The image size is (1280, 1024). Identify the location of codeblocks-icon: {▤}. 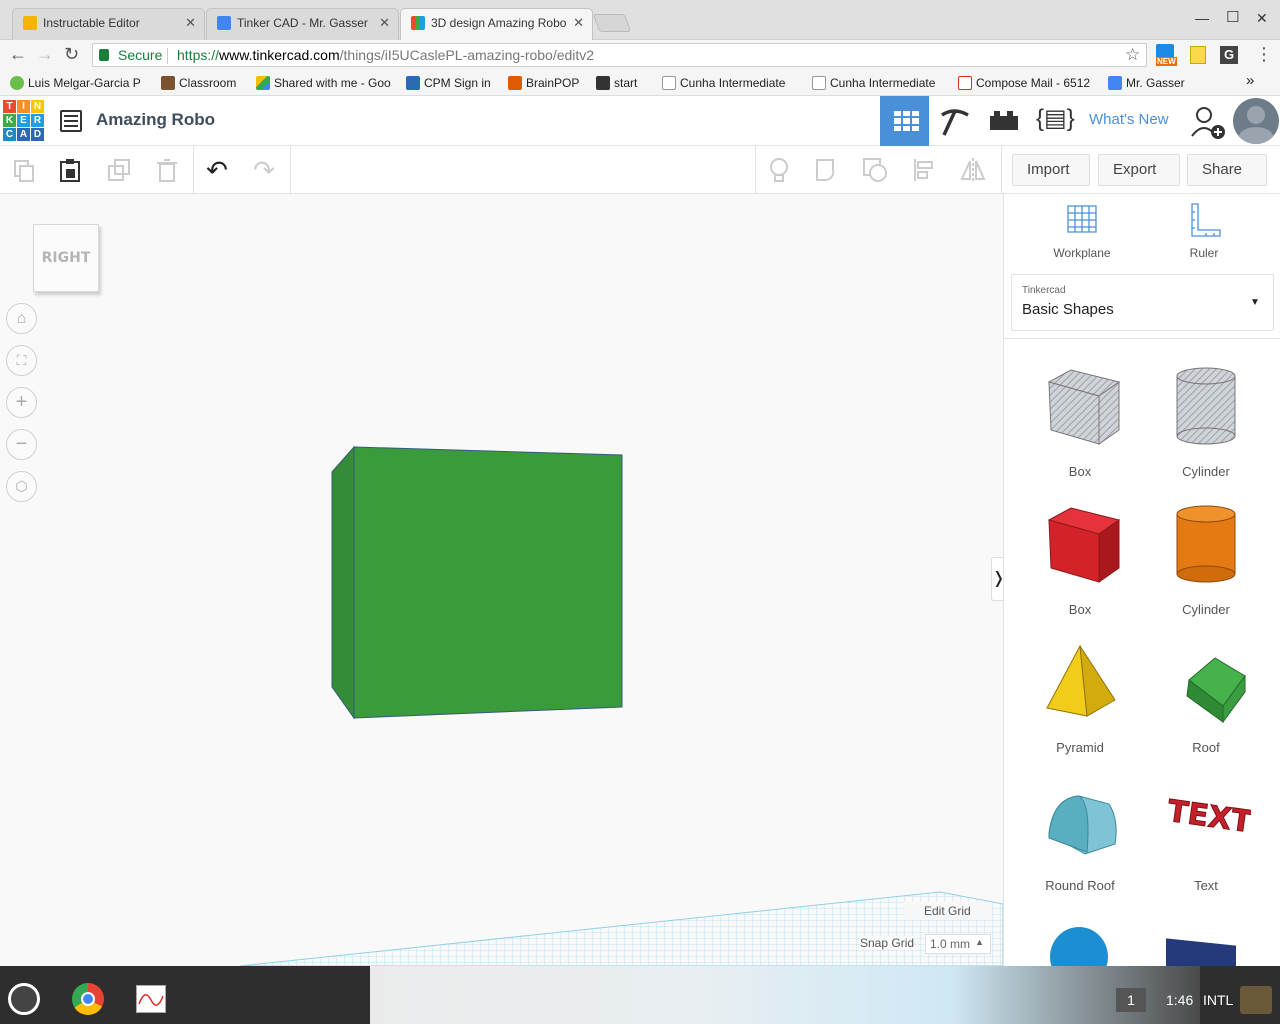
(1055, 118).